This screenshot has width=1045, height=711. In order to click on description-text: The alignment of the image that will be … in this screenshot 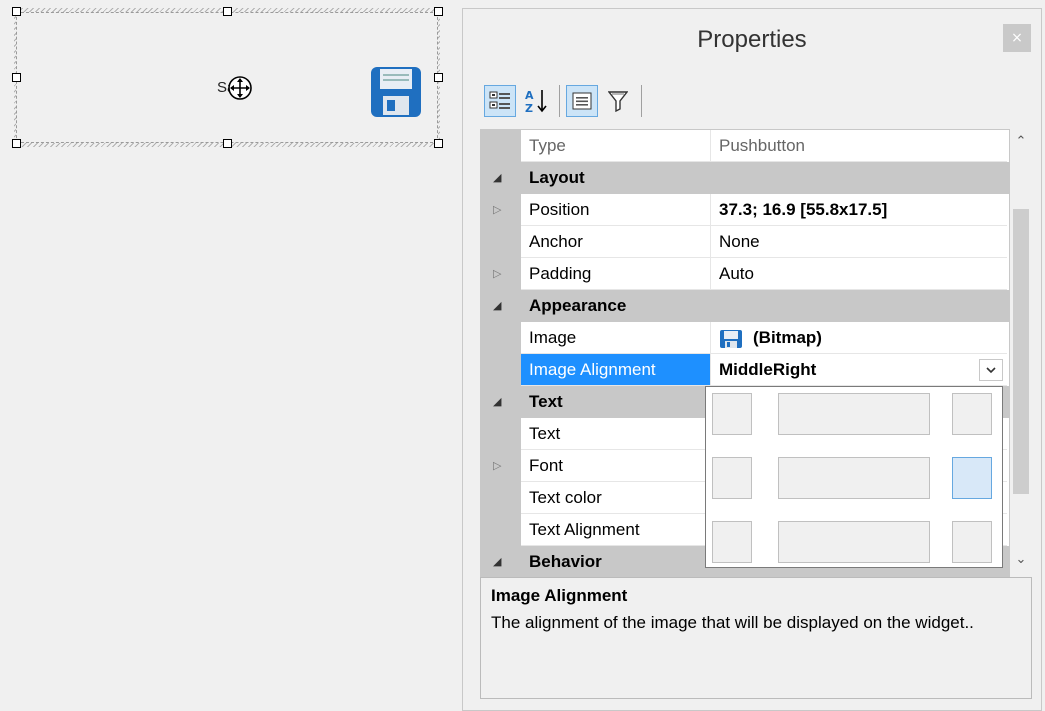, I will do `click(732, 622)`.